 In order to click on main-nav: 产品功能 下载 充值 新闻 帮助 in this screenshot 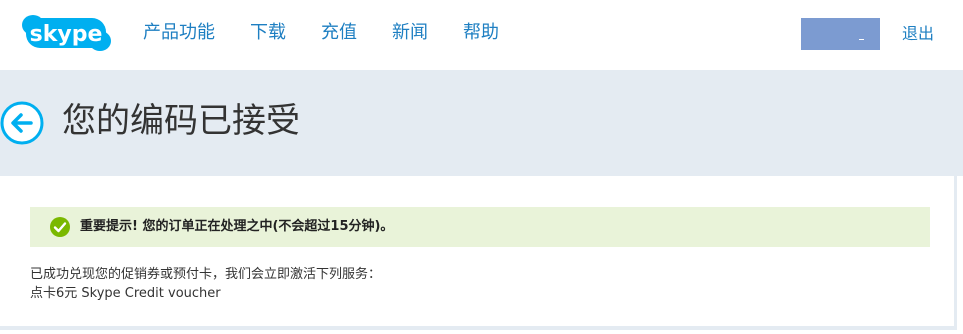, I will do `click(338, 33)`.